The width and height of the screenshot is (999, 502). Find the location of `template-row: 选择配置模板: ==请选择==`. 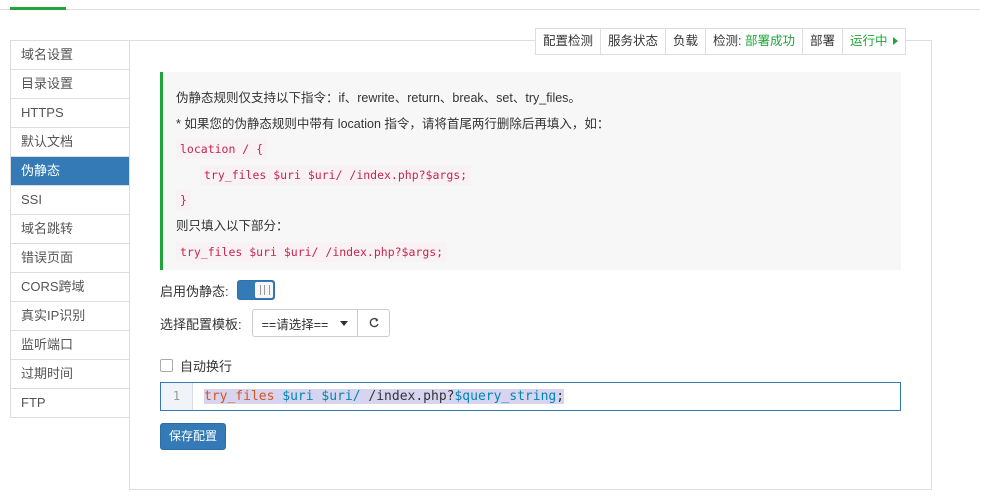

template-row: 选择配置模板: ==请选择== is located at coordinates (275, 323).